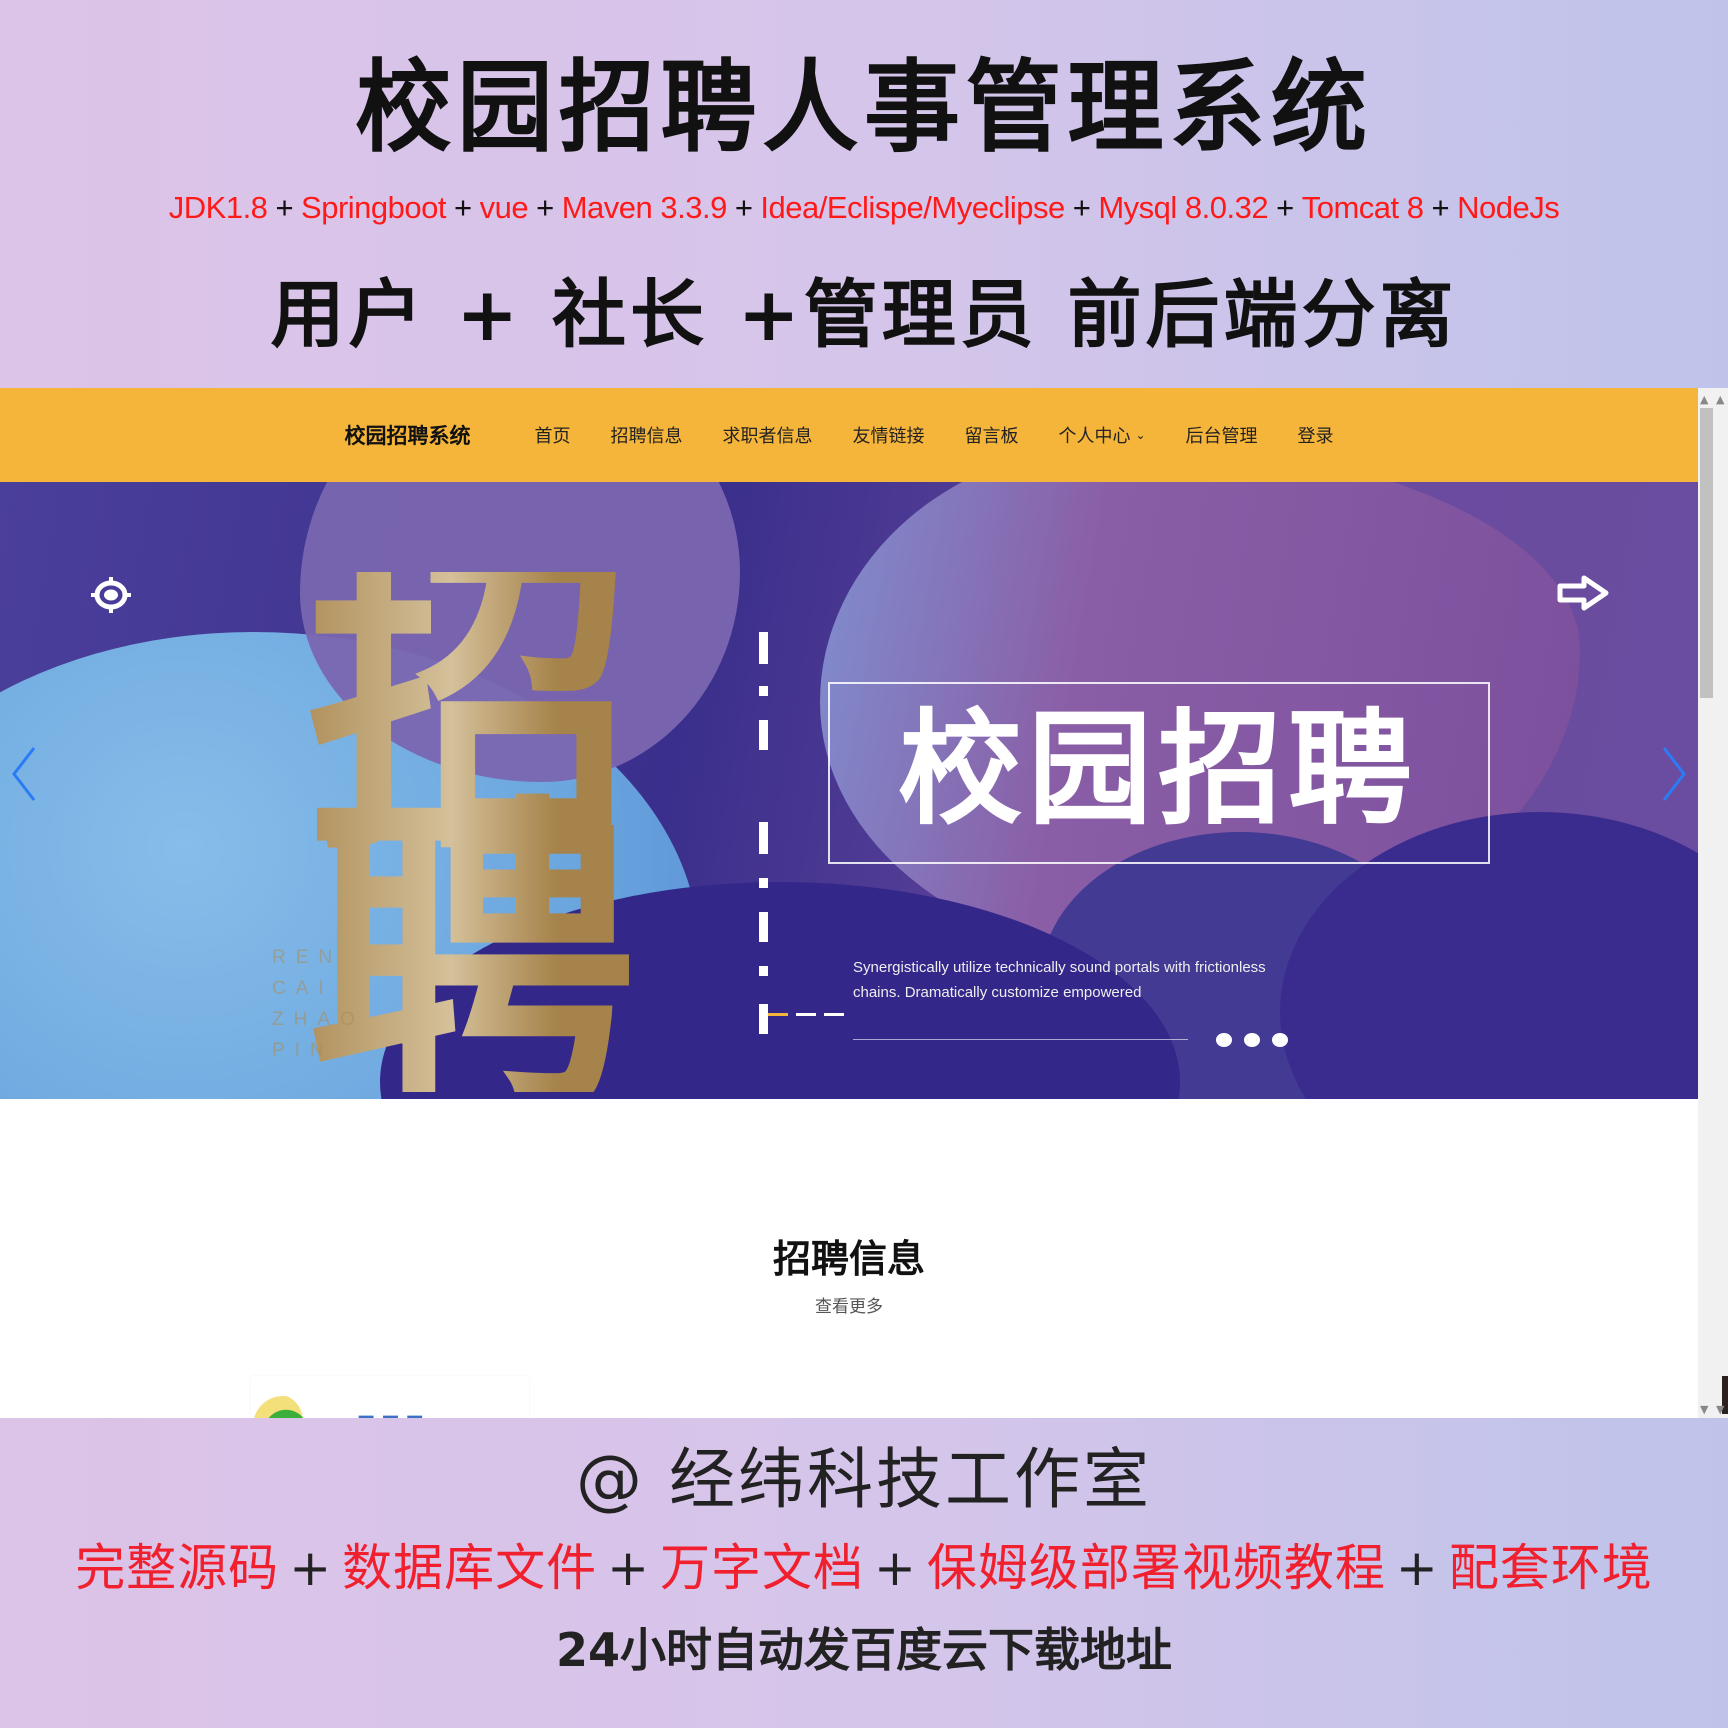  I want to click on nav-item-login: 登录, so click(1316, 435).